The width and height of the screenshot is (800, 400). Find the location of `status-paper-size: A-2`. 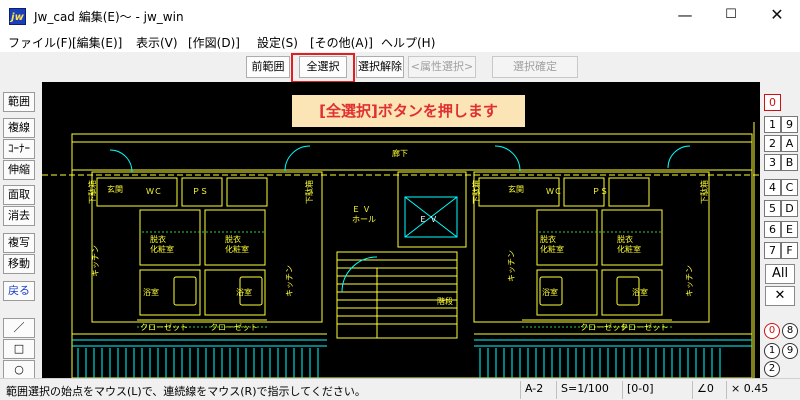

status-paper-size: A-2 is located at coordinates (536, 390).